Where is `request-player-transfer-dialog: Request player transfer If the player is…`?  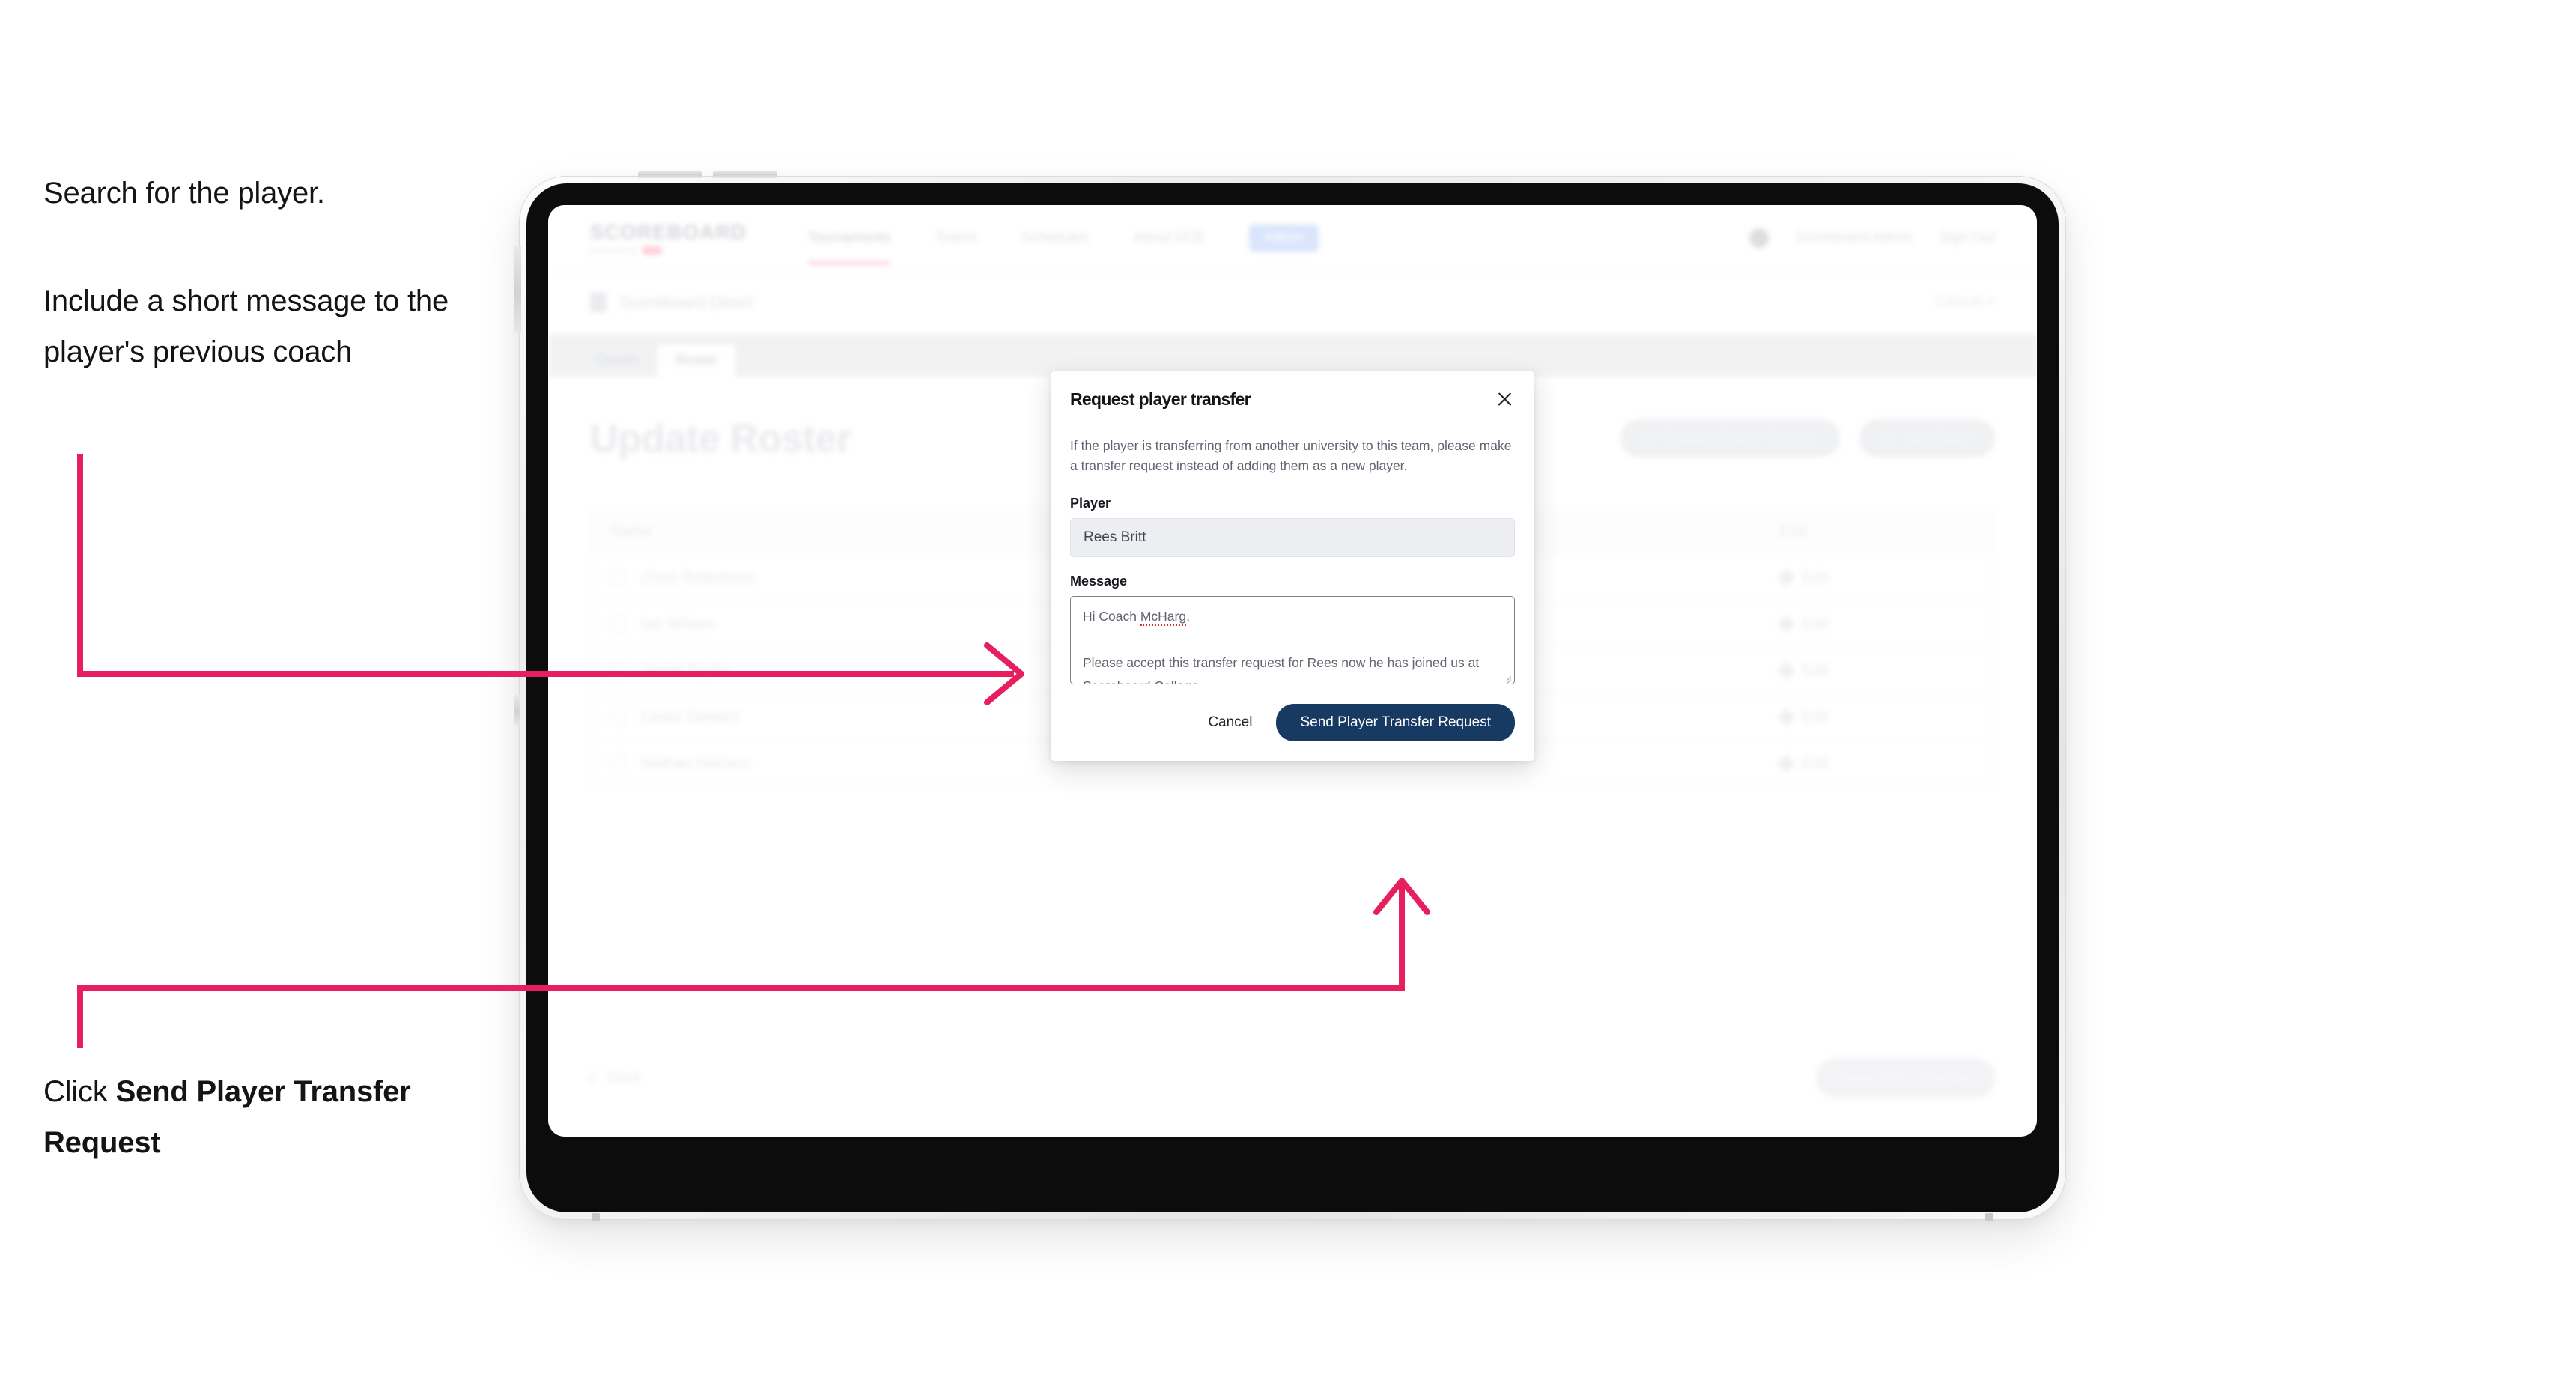 request-player-transfer-dialog: Request player transfer If the player is… is located at coordinates (1292, 566).